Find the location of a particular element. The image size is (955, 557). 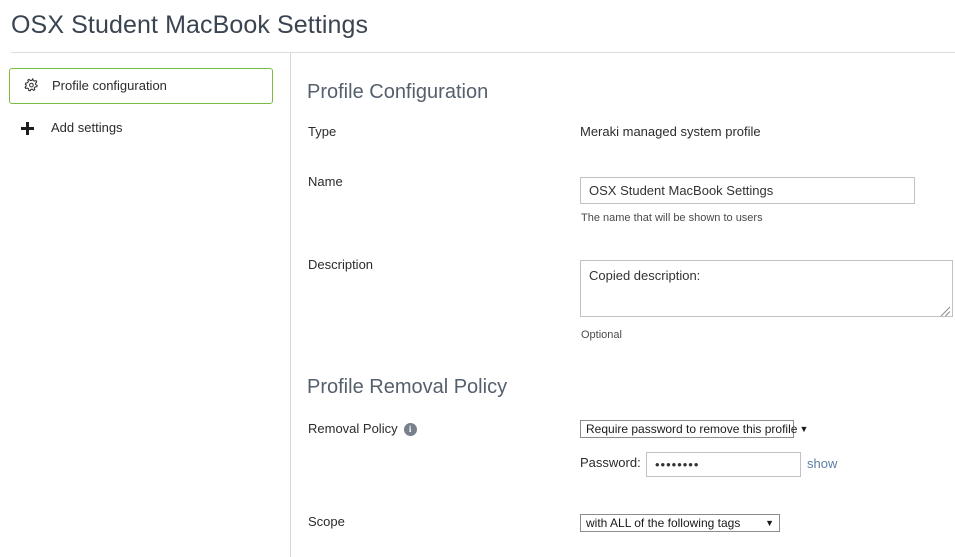

type-value: Meraki managed system profile is located at coordinates (670, 131).